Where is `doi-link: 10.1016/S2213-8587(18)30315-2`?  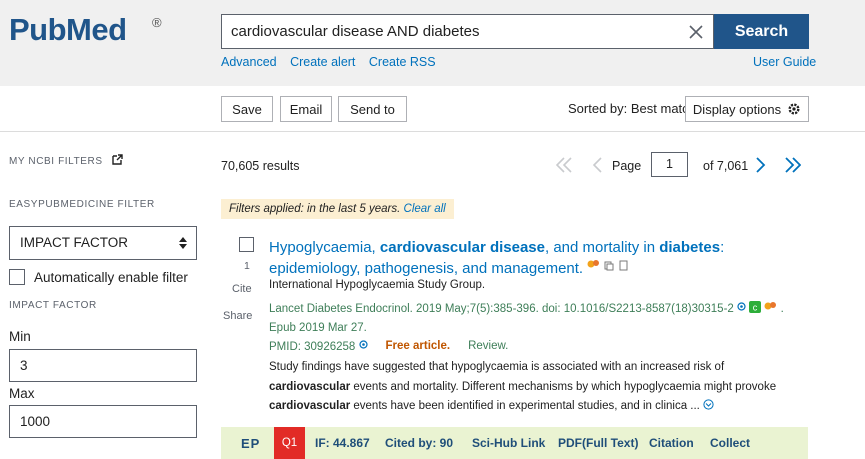 doi-link: 10.1016/S2213-8587(18)30315-2 is located at coordinates (649, 309).